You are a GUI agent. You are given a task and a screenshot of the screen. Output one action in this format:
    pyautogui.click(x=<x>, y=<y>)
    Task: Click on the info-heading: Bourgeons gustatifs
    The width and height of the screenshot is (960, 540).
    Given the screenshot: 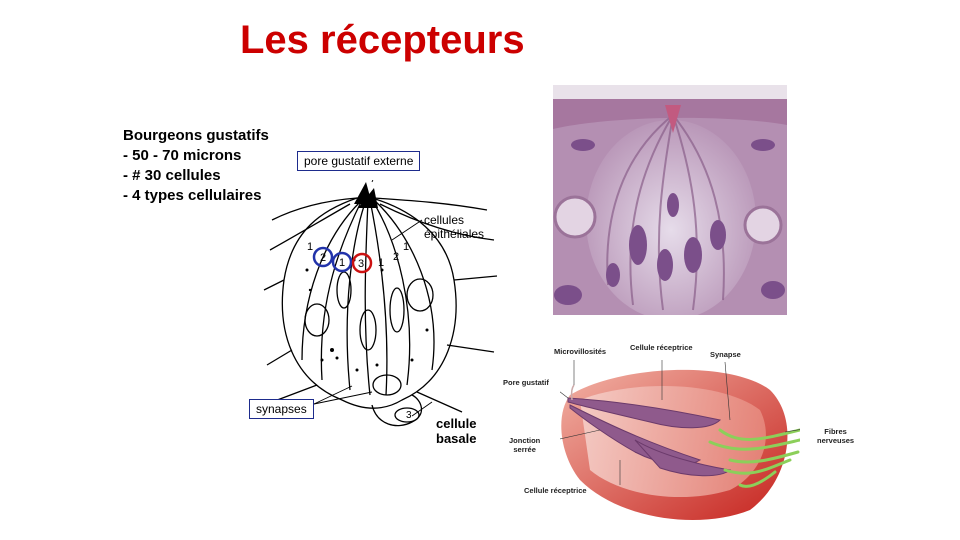 What is the action you would take?
    pyautogui.click(x=196, y=135)
    